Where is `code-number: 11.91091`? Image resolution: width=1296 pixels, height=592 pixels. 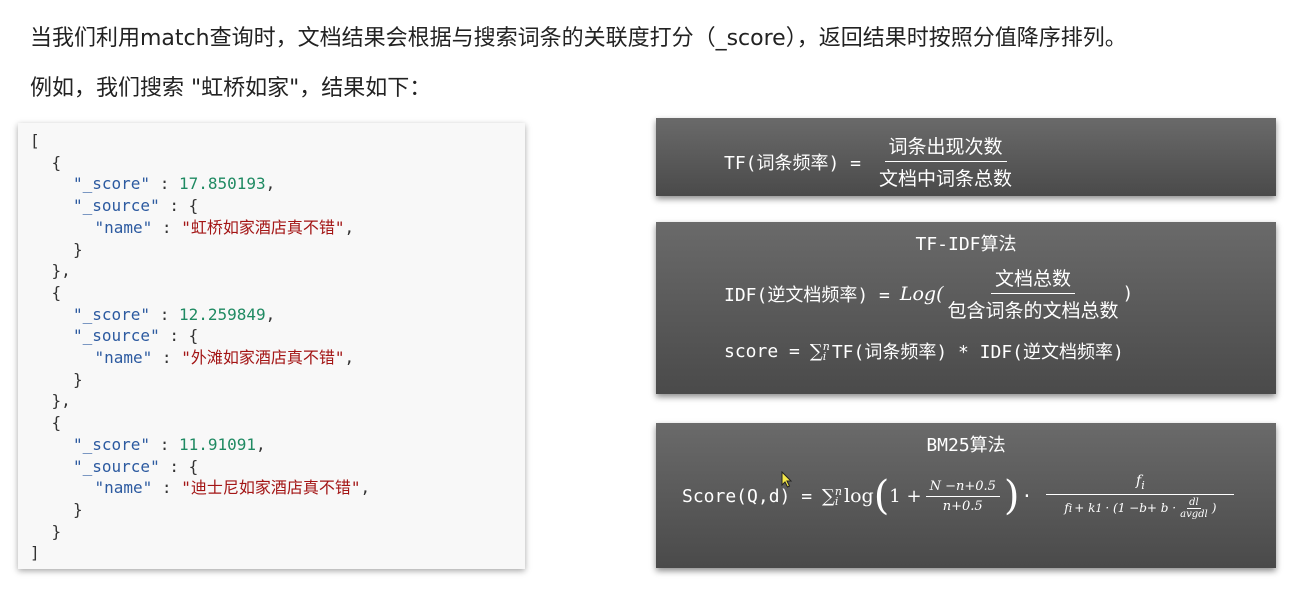 code-number: 11.91091 is located at coordinates (217, 444).